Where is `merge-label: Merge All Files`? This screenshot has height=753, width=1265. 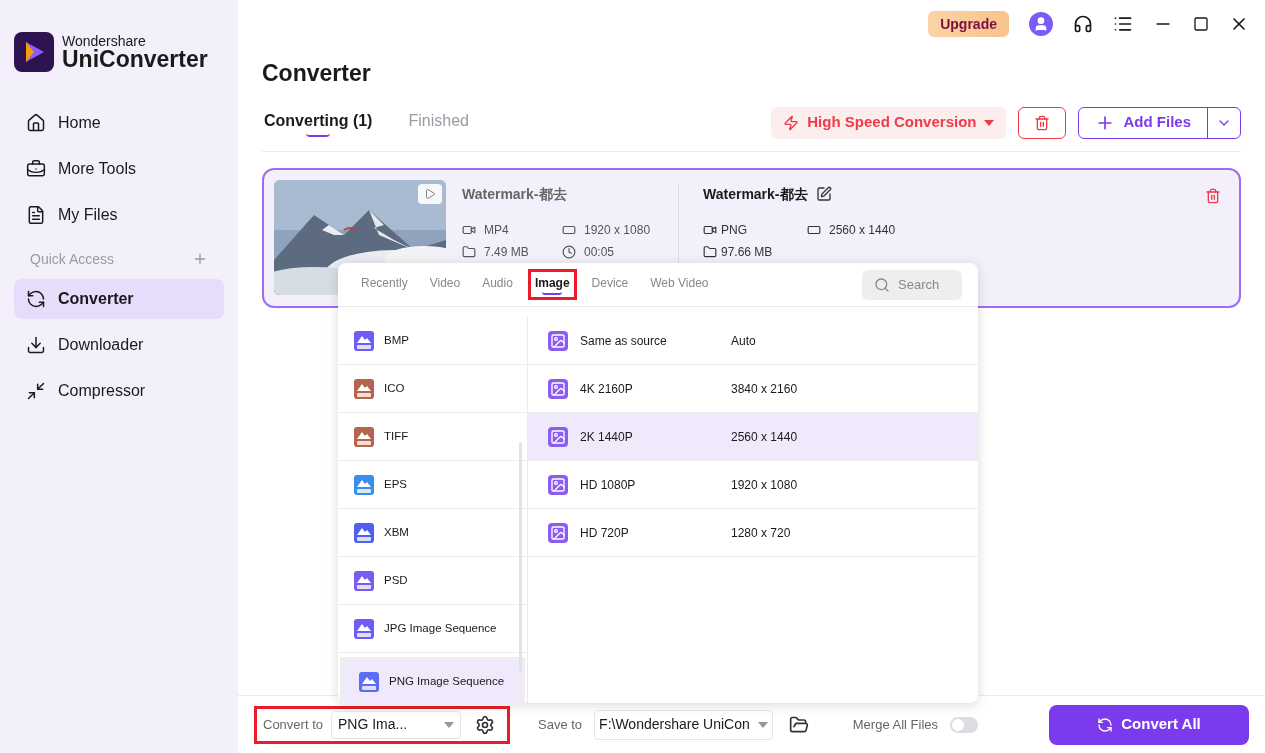 merge-label: Merge All Files is located at coordinates (895, 724).